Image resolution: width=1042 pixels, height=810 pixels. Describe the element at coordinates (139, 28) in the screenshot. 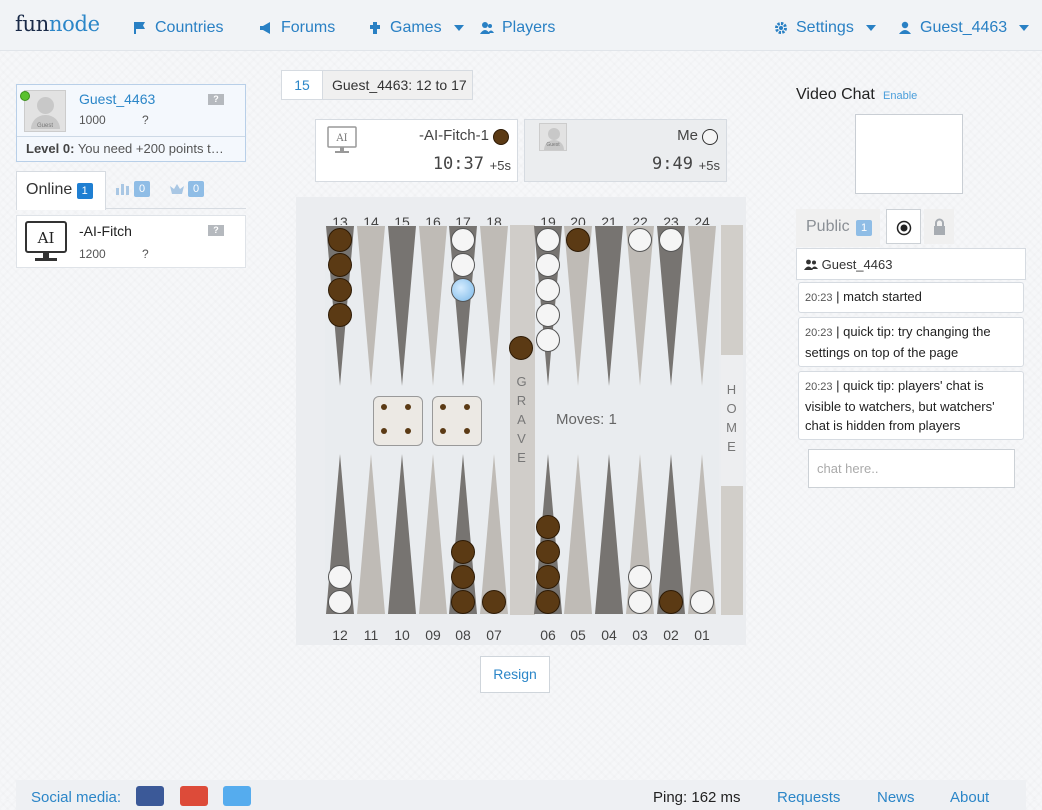

I see `flag-icon` at that location.